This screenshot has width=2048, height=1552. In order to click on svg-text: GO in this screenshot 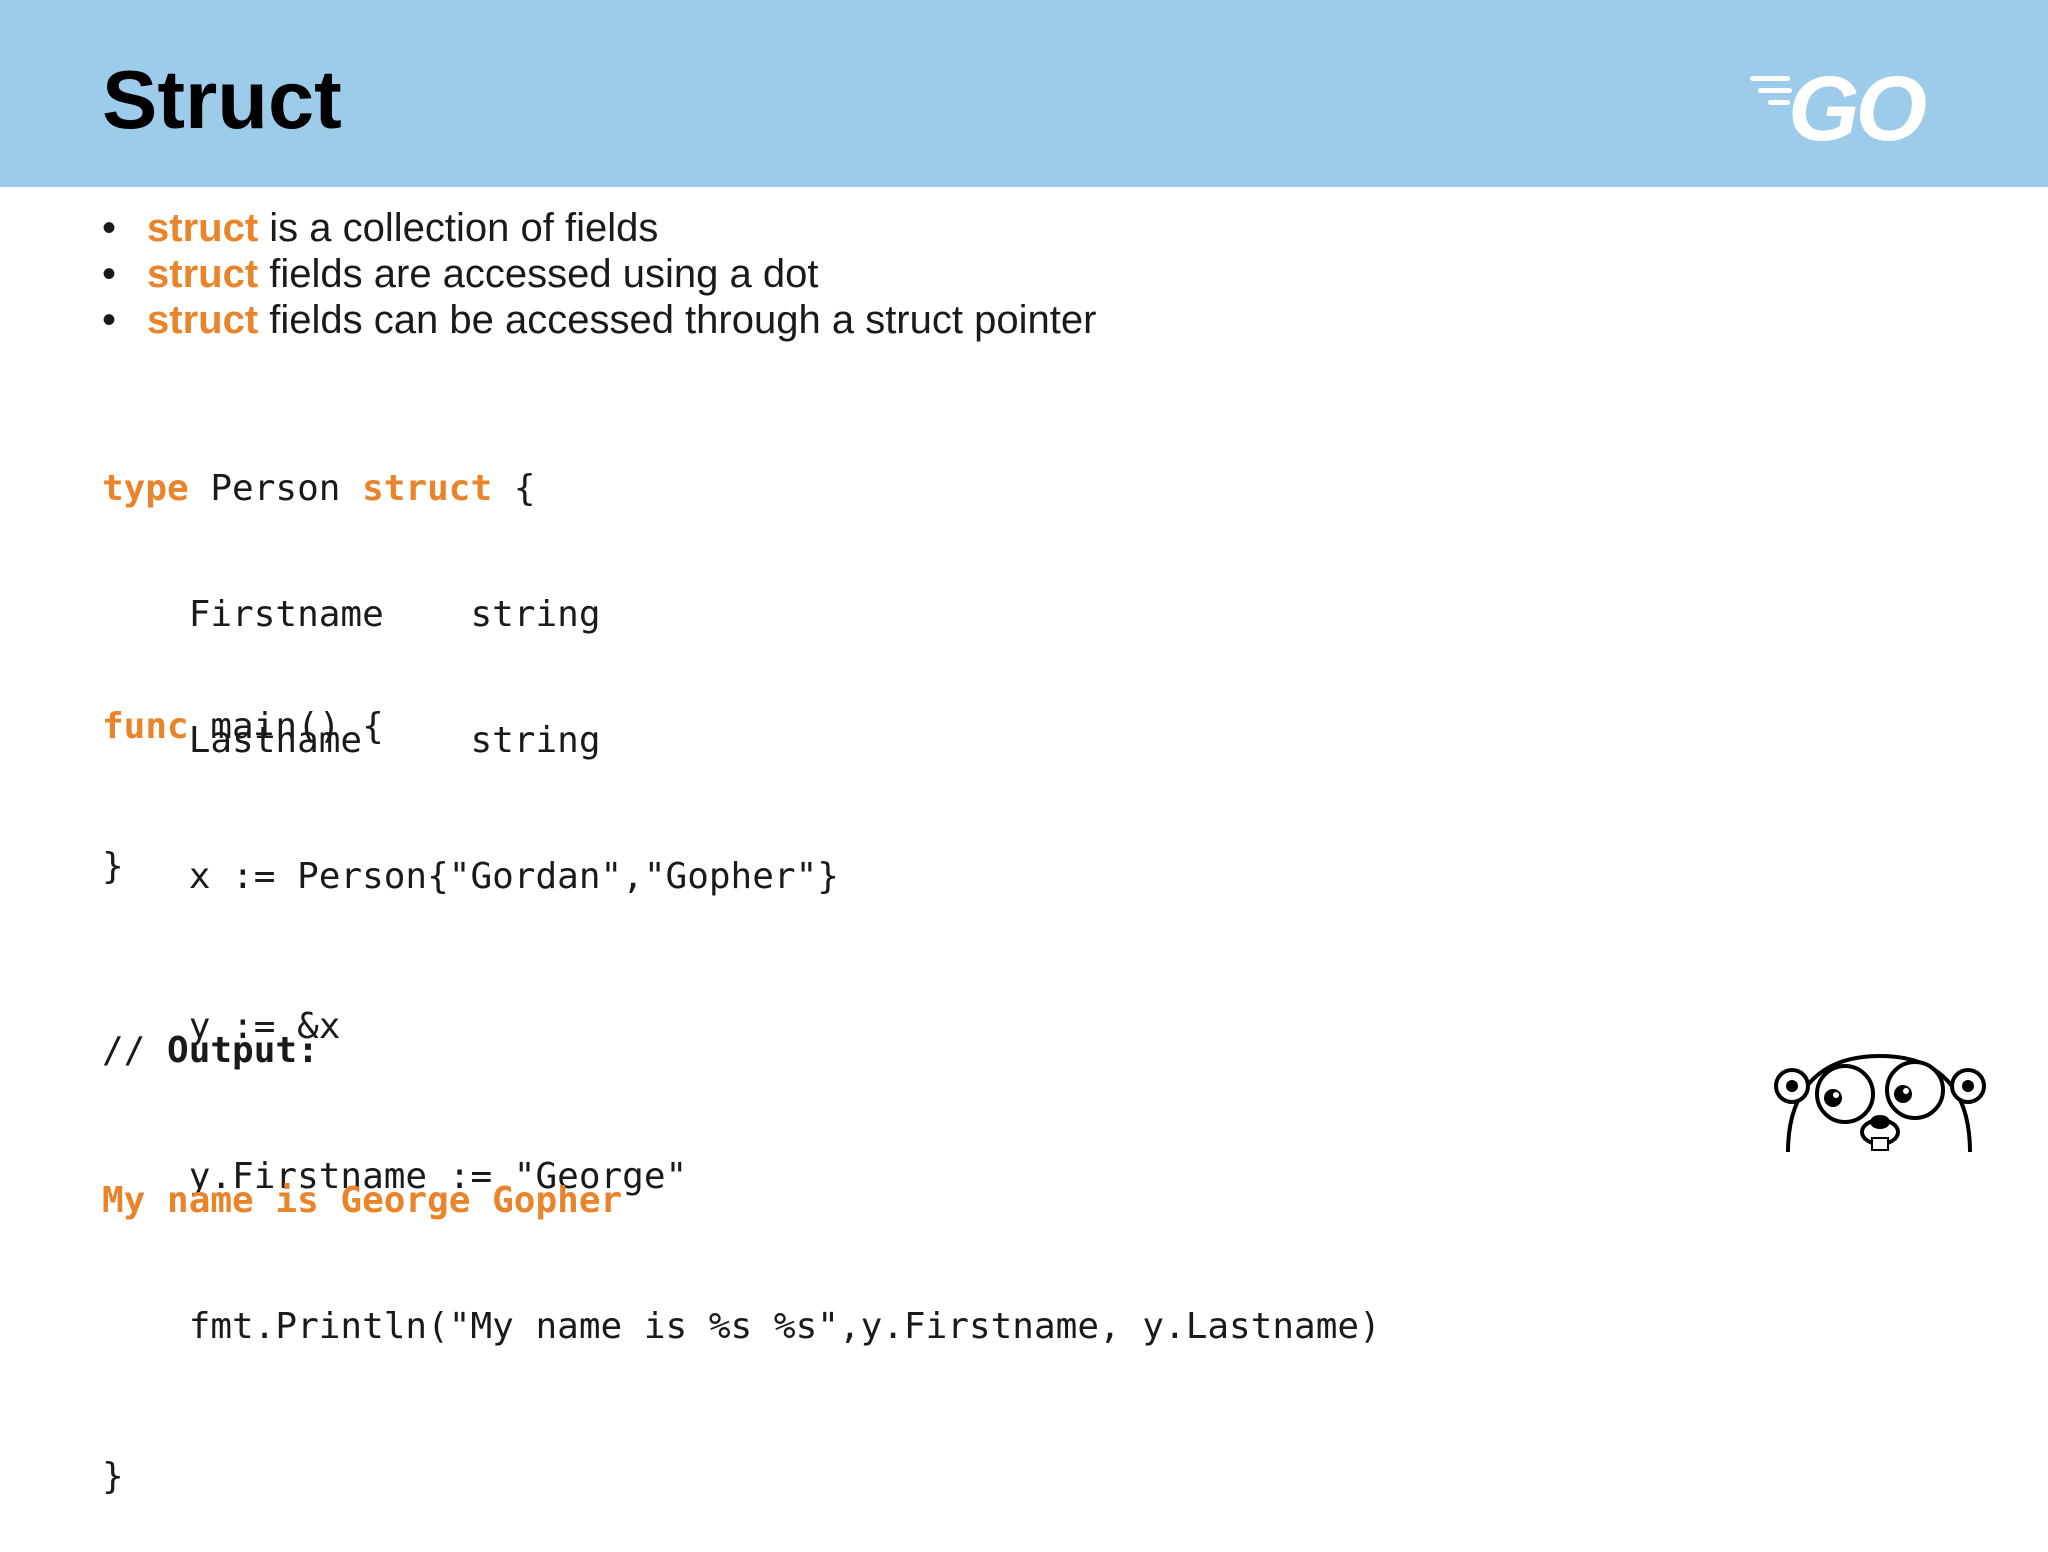, I will do `click(1857, 105)`.